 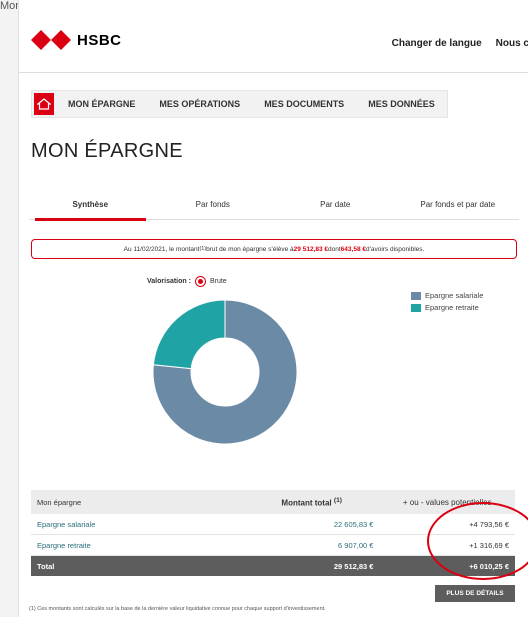 I want to click on hsbc-hexagon-icon, so click(x=51, y=40).